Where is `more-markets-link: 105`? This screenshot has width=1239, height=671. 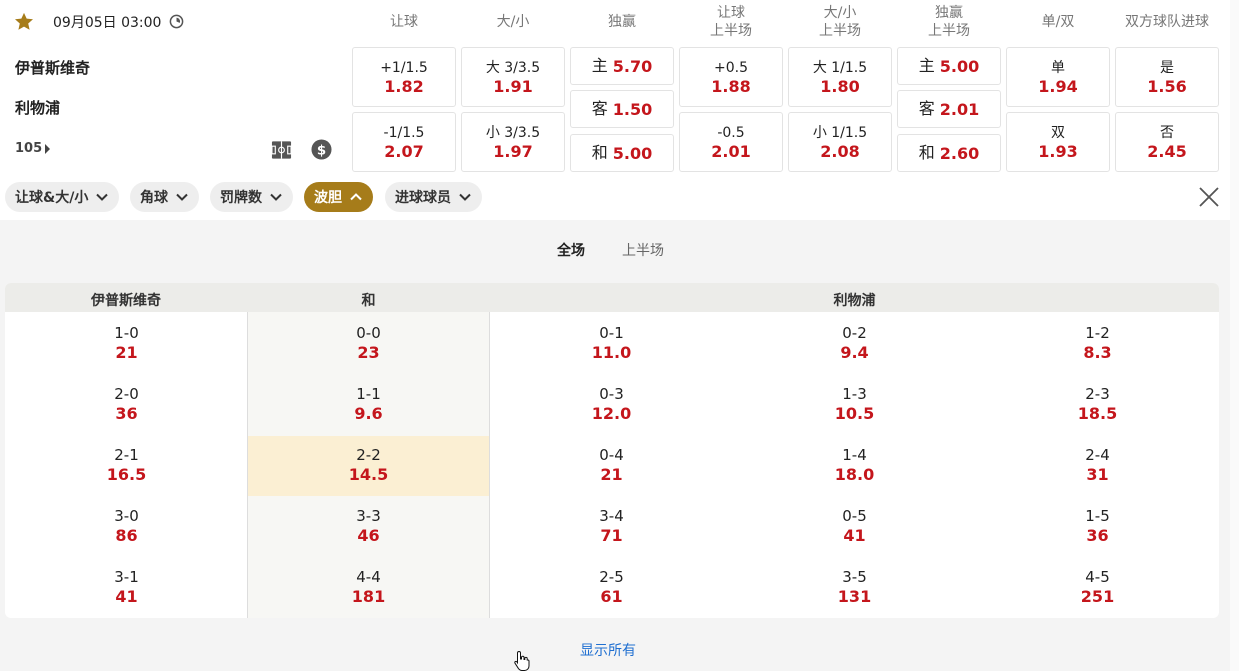
more-markets-link: 105 is located at coordinates (33, 148).